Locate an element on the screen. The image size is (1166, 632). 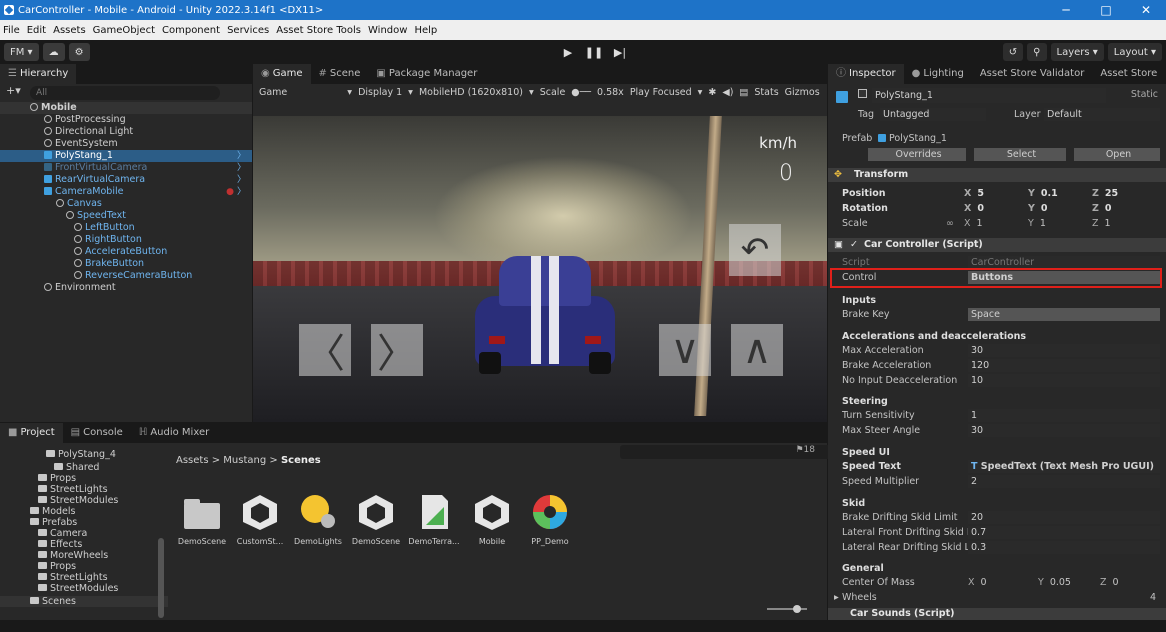
static-toggle: Static is located at coordinates (1144, 95).